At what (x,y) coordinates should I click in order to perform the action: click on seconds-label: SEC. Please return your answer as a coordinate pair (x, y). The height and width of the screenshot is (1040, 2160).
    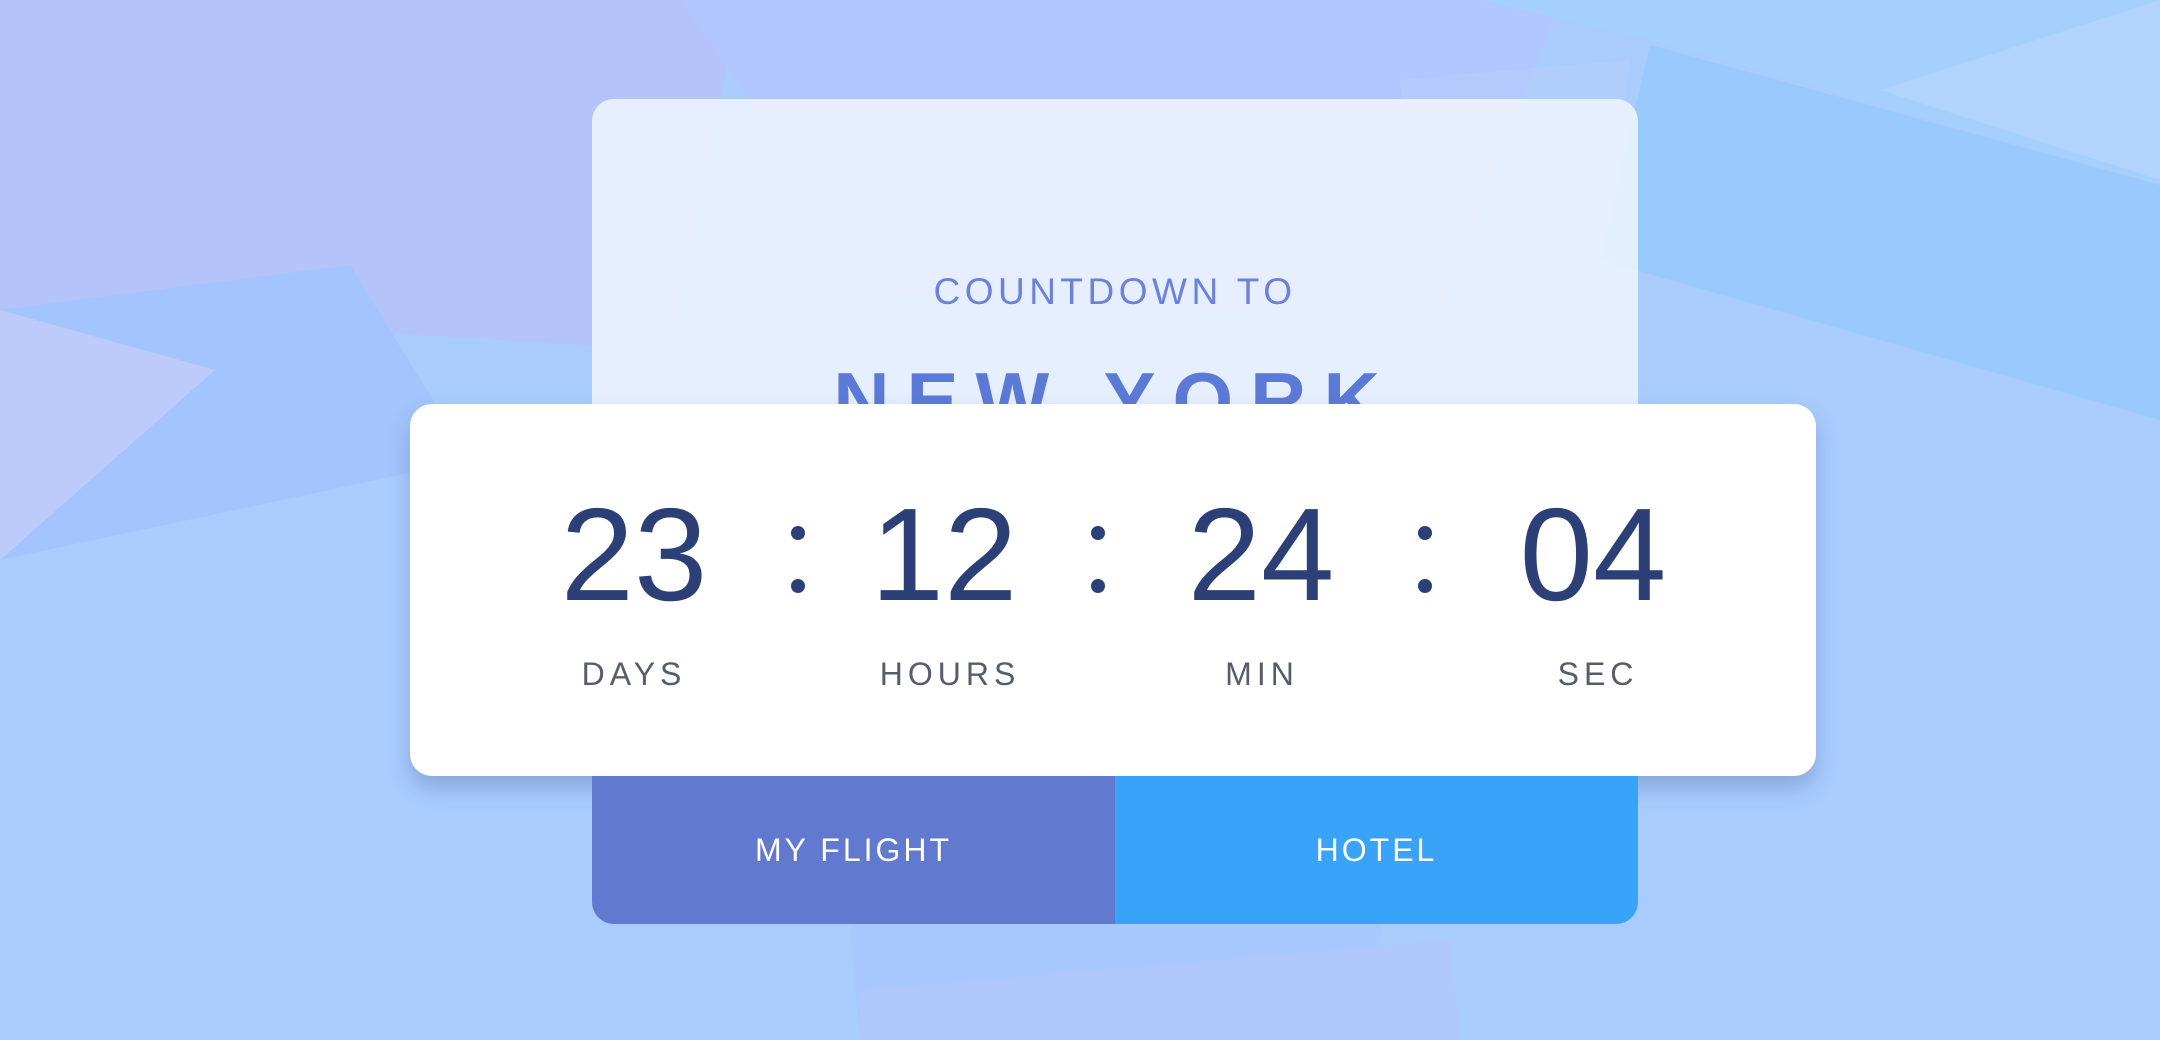
    Looking at the image, I should click on (1598, 674).